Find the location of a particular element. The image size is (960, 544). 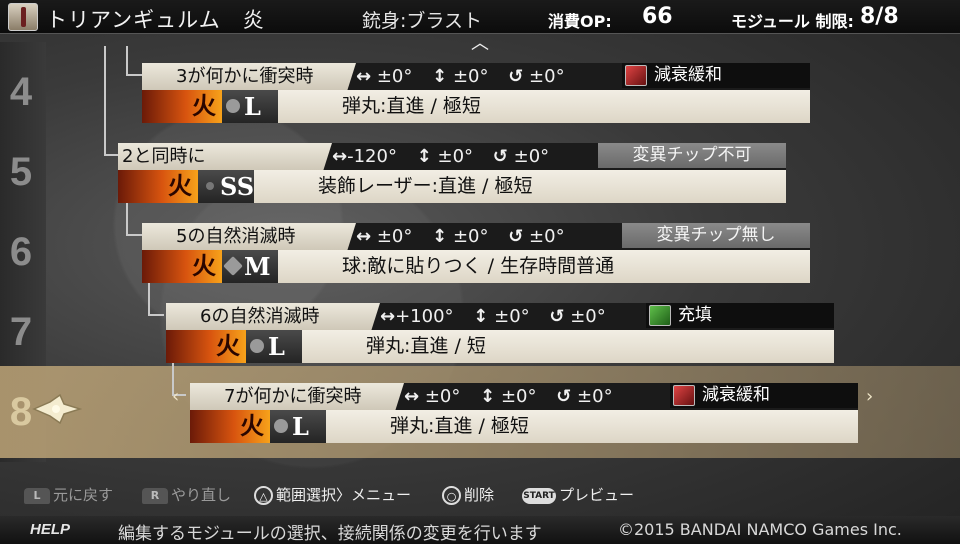

size-label: M is located at coordinates (257, 266).